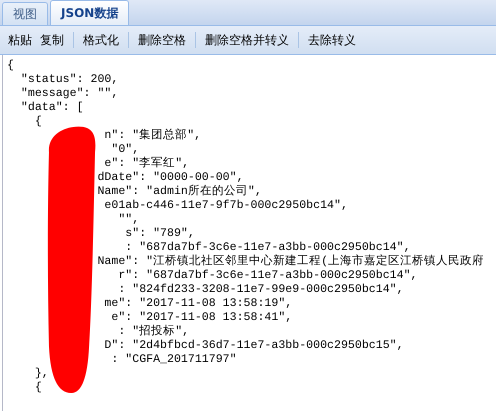 This screenshot has width=496, height=411. I want to click on code-line: : "824fd233-3208-11e7-99e9-000c2950bc14",, so click(261, 290).